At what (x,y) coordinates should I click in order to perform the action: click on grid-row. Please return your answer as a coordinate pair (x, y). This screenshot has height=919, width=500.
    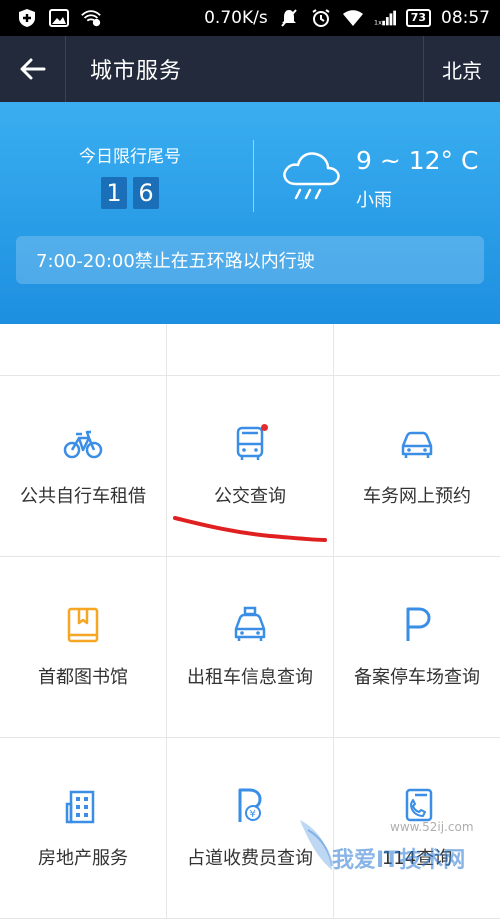
    Looking at the image, I should click on (250, 350).